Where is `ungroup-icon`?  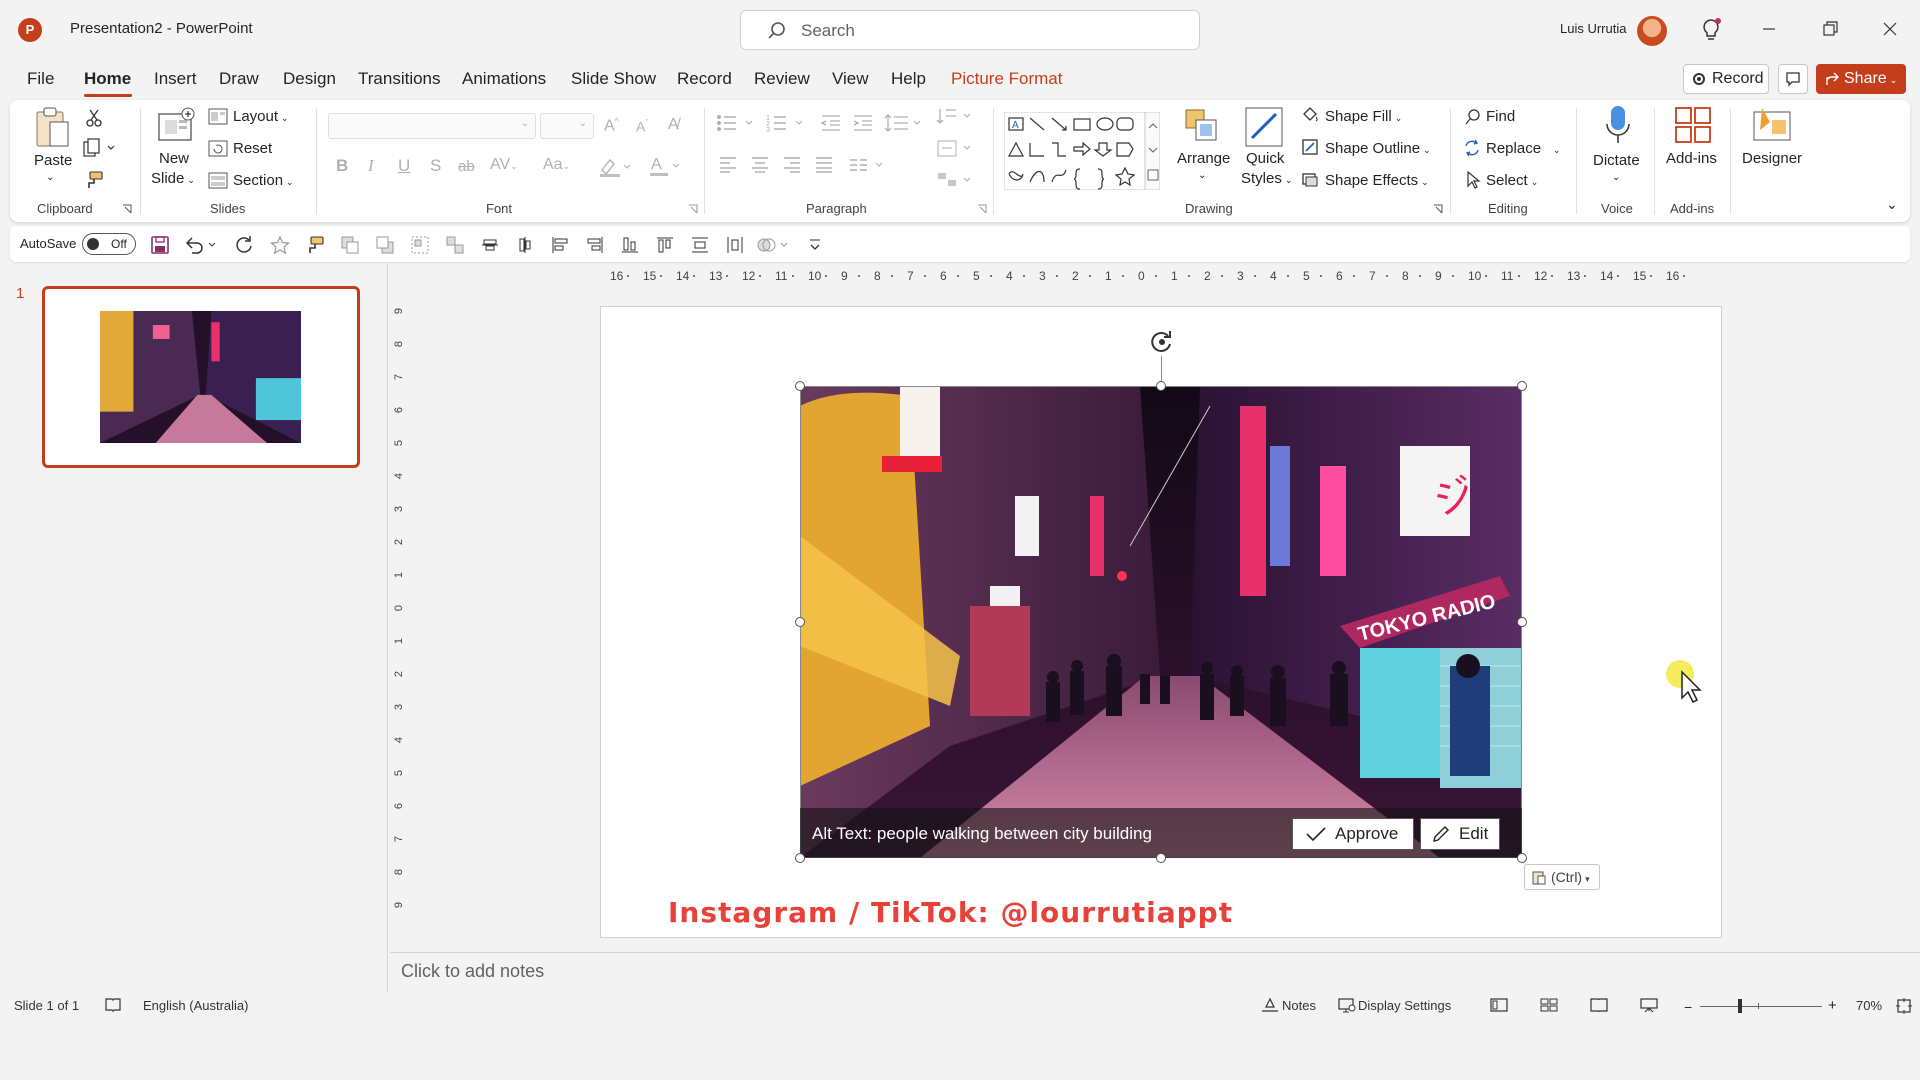 ungroup-icon is located at coordinates (455, 245).